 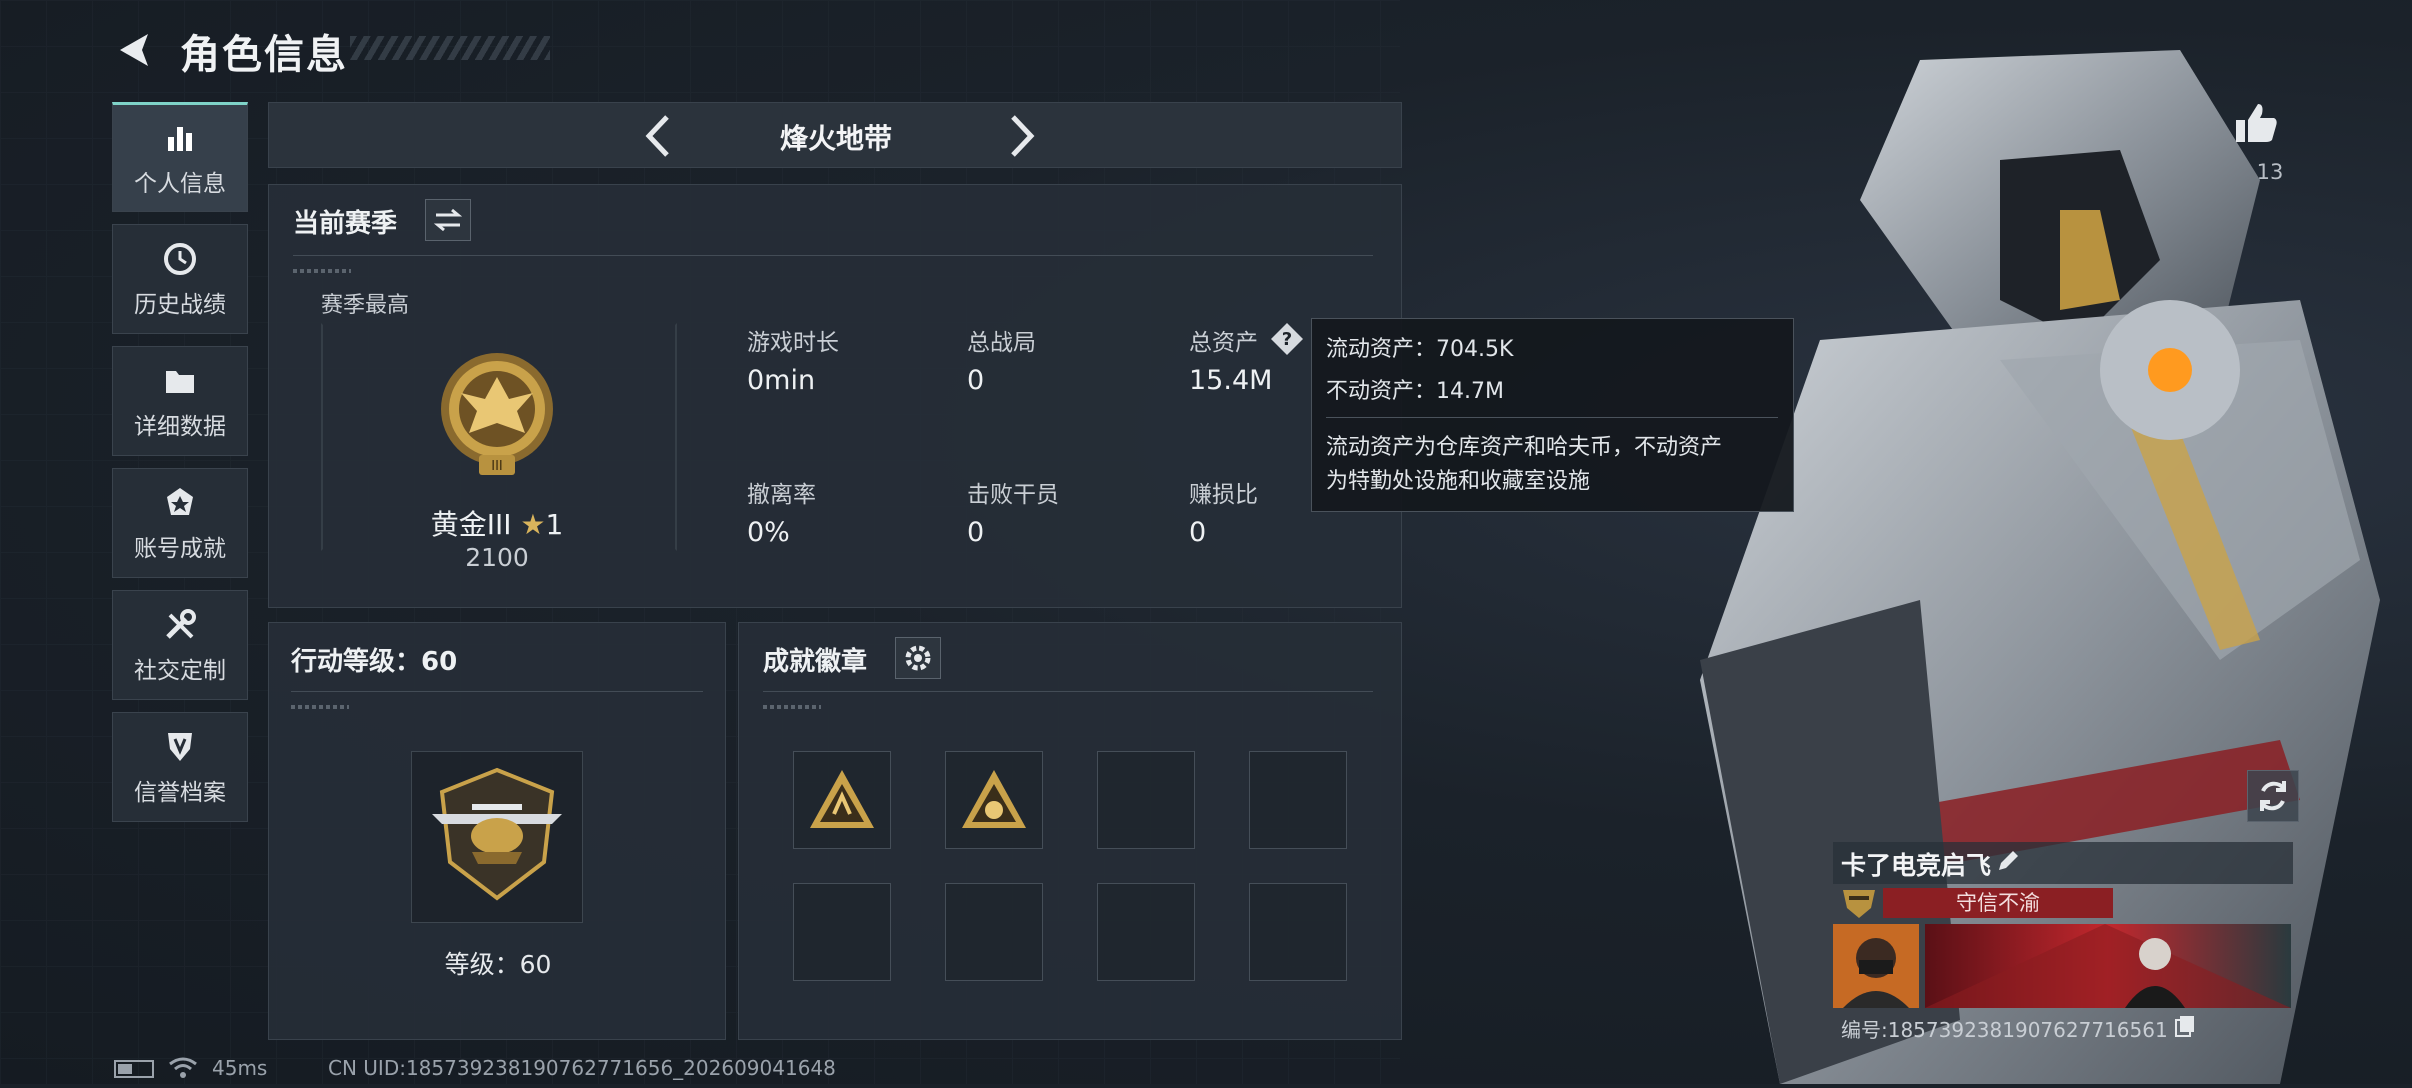 What do you see at coordinates (365, 305) in the screenshot?
I see `season-highest-label: 赛季最高` at bounding box center [365, 305].